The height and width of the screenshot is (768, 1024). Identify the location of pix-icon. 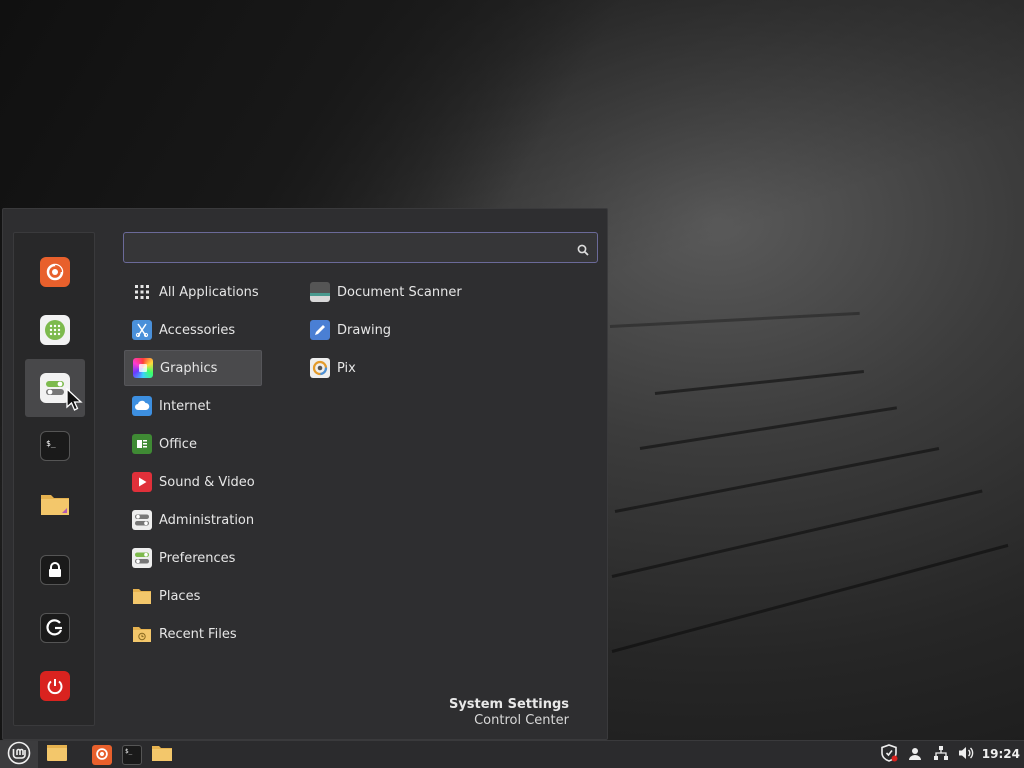
(320, 368).